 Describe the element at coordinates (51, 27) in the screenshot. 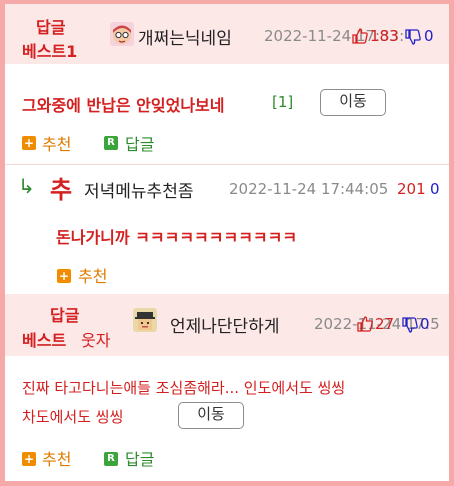

I see `best-reply-badge-line1: 답글` at that location.